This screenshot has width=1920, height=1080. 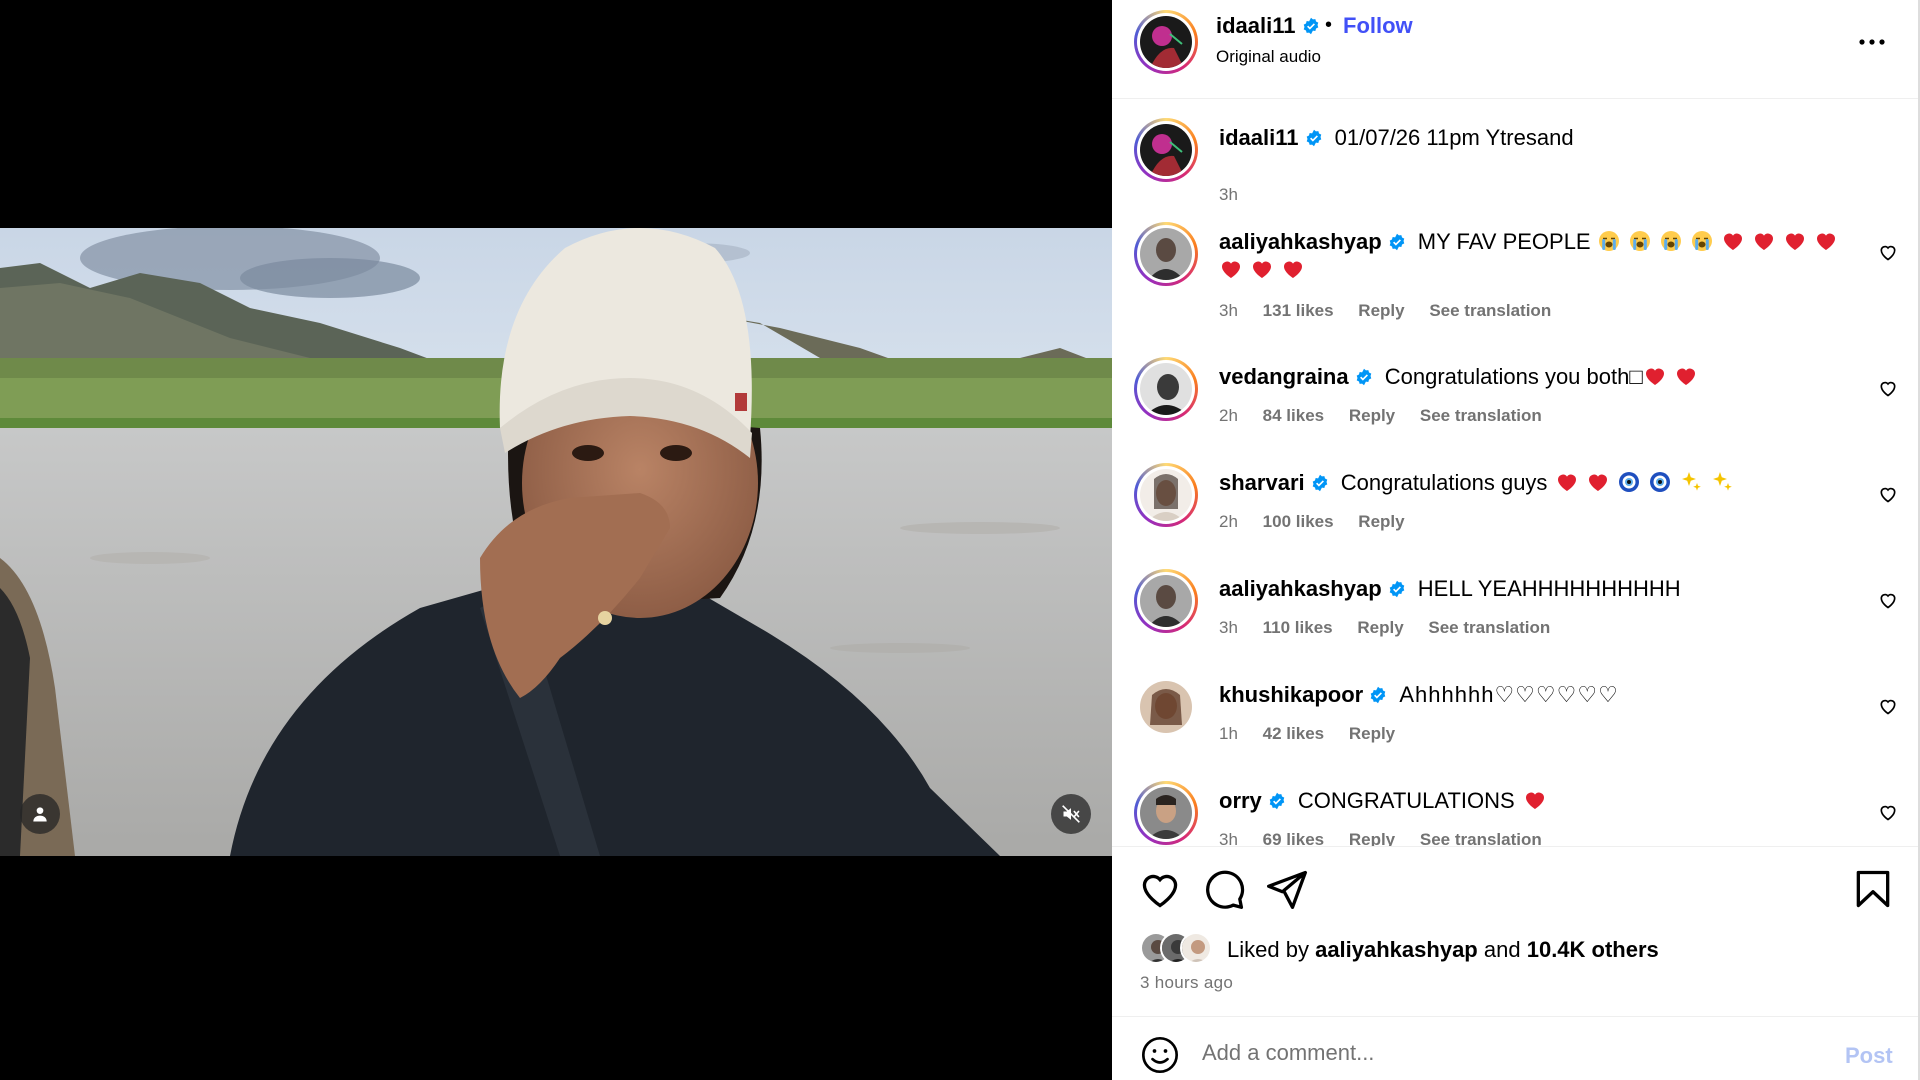 I want to click on comment-meta: 2h 100 likes Reply, so click(x=1322, y=522).